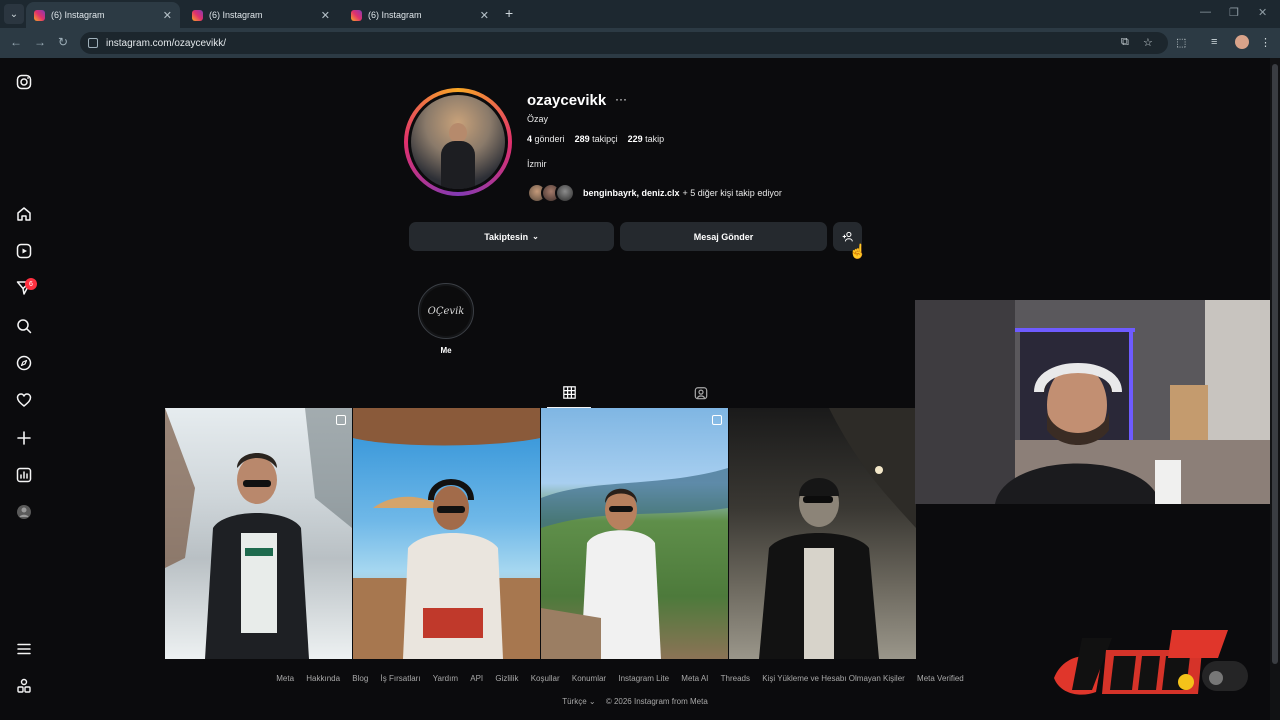  What do you see at coordinates (1242, 42) in the screenshot?
I see `browser-profile-avatar` at bounding box center [1242, 42].